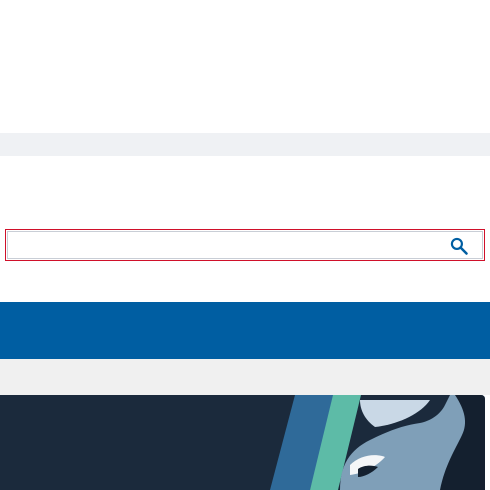 This screenshot has width=490, height=490. What do you see at coordinates (395, 413) in the screenshot?
I see `hero-figure-highlight` at bounding box center [395, 413].